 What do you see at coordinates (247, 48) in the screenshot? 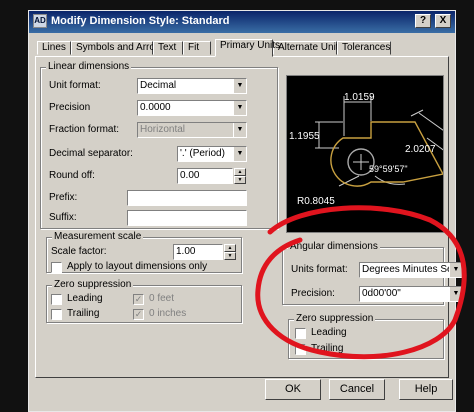
I see `tab-primary-units: Primary Units` at bounding box center [247, 48].